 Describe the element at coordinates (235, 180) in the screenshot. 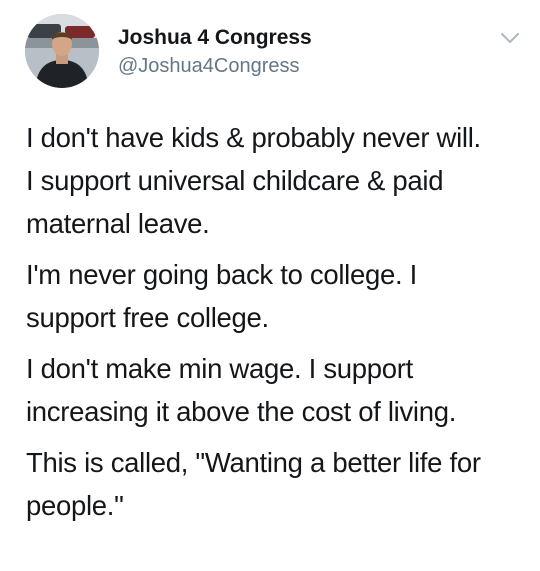

I see `tweet-line: I support universal childcare & paid` at that location.